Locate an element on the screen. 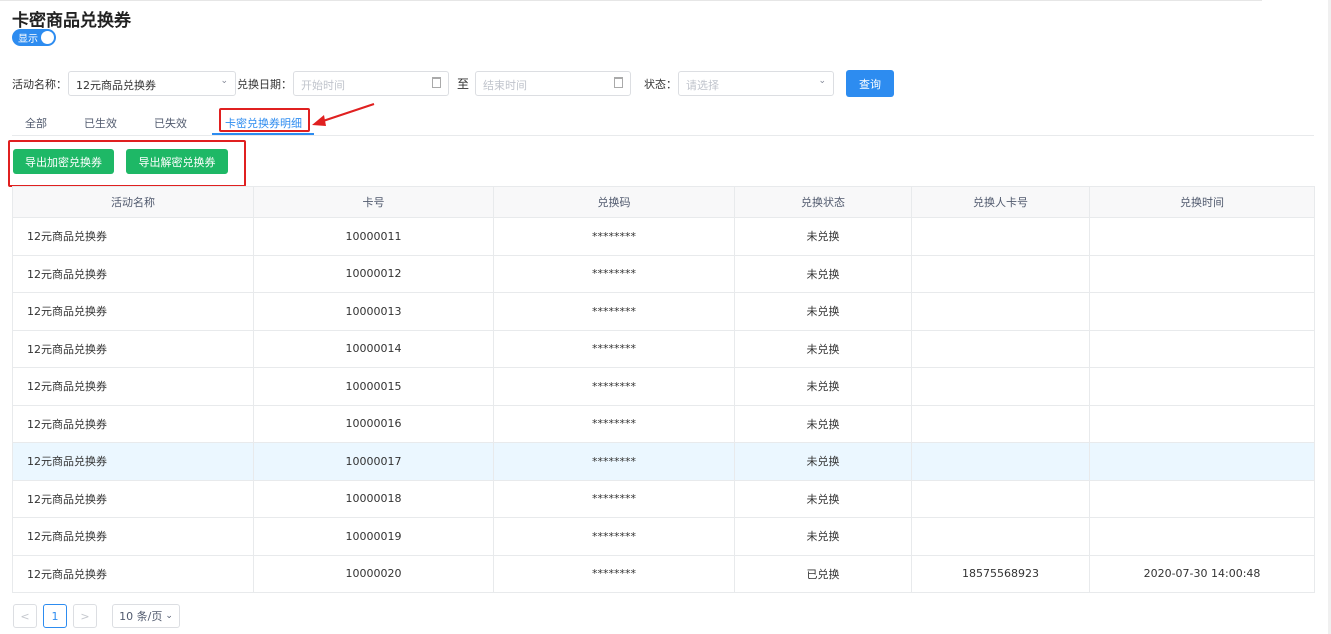  table-row: 12元商品兑换券 10000011 ******** 未兑换 is located at coordinates (663, 236).